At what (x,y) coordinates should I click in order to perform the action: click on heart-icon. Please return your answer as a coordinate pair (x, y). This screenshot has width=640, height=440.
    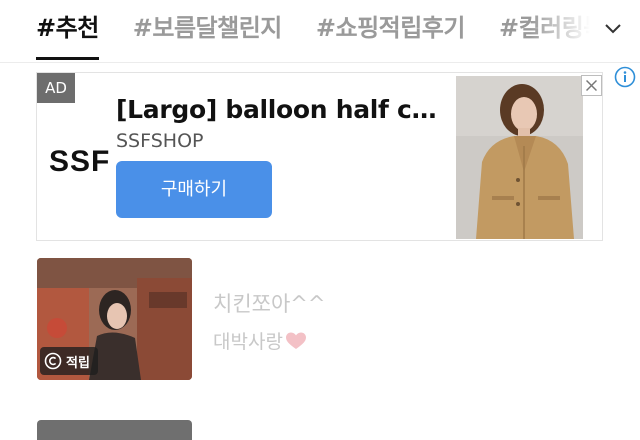
    Looking at the image, I should click on (295, 340).